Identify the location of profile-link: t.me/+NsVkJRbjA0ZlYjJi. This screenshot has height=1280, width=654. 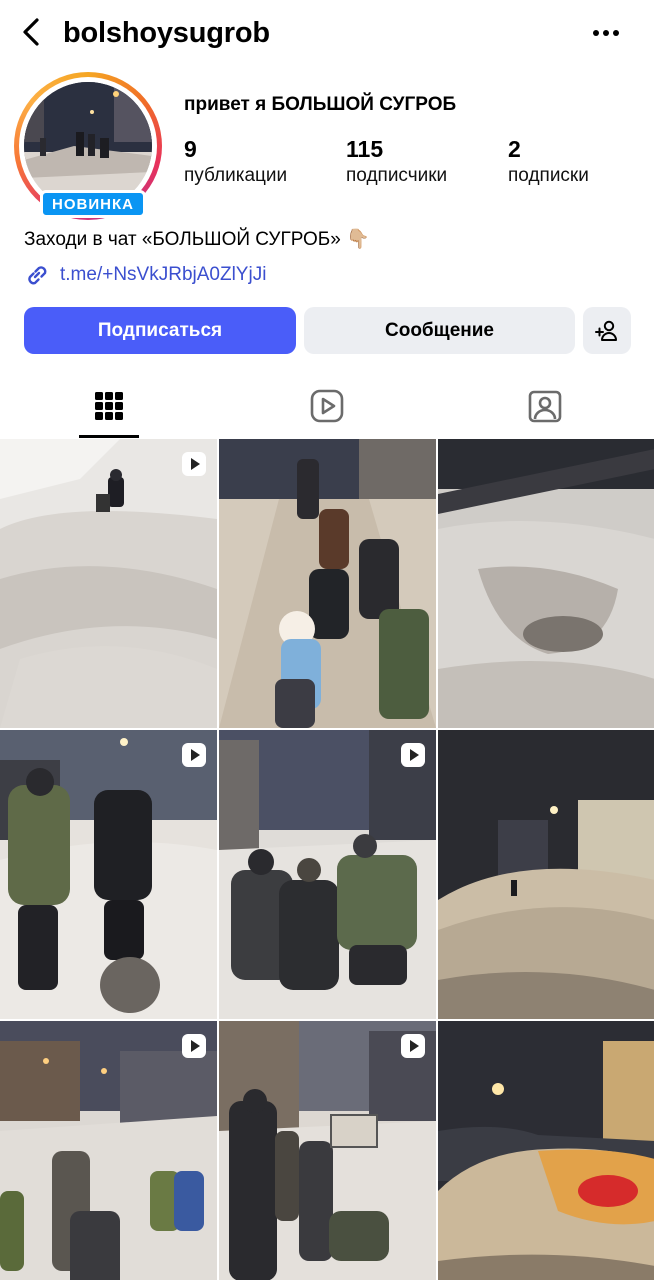
(145, 275).